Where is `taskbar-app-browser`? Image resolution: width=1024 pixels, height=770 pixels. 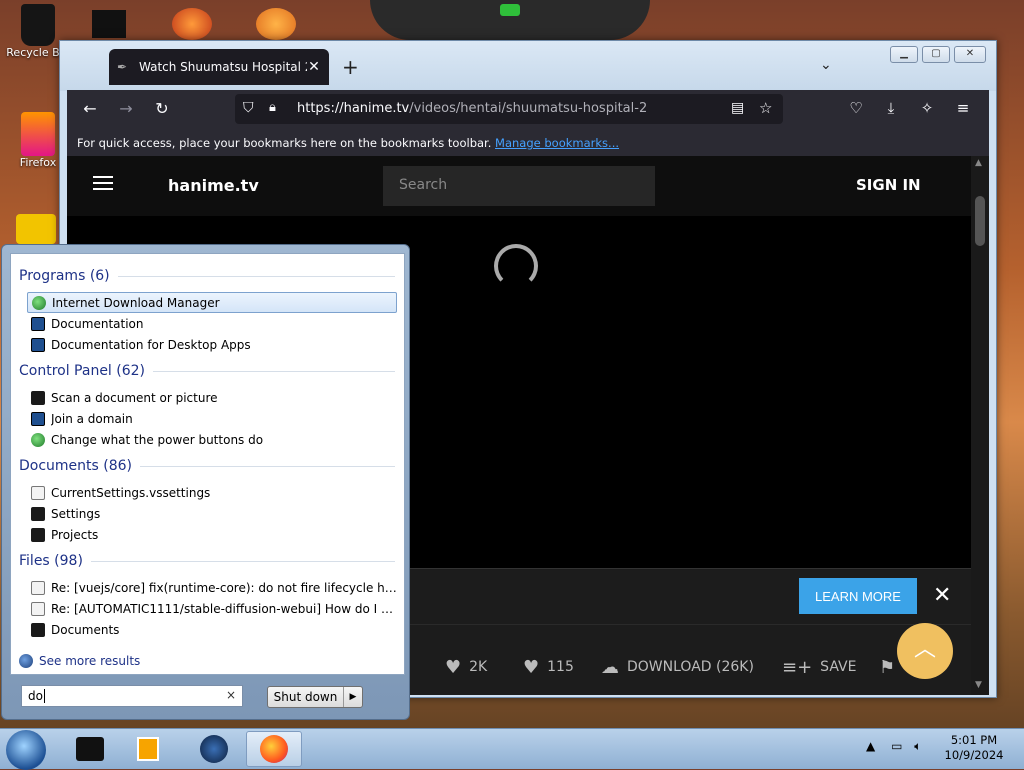
taskbar-app-browser is located at coordinates (214, 749).